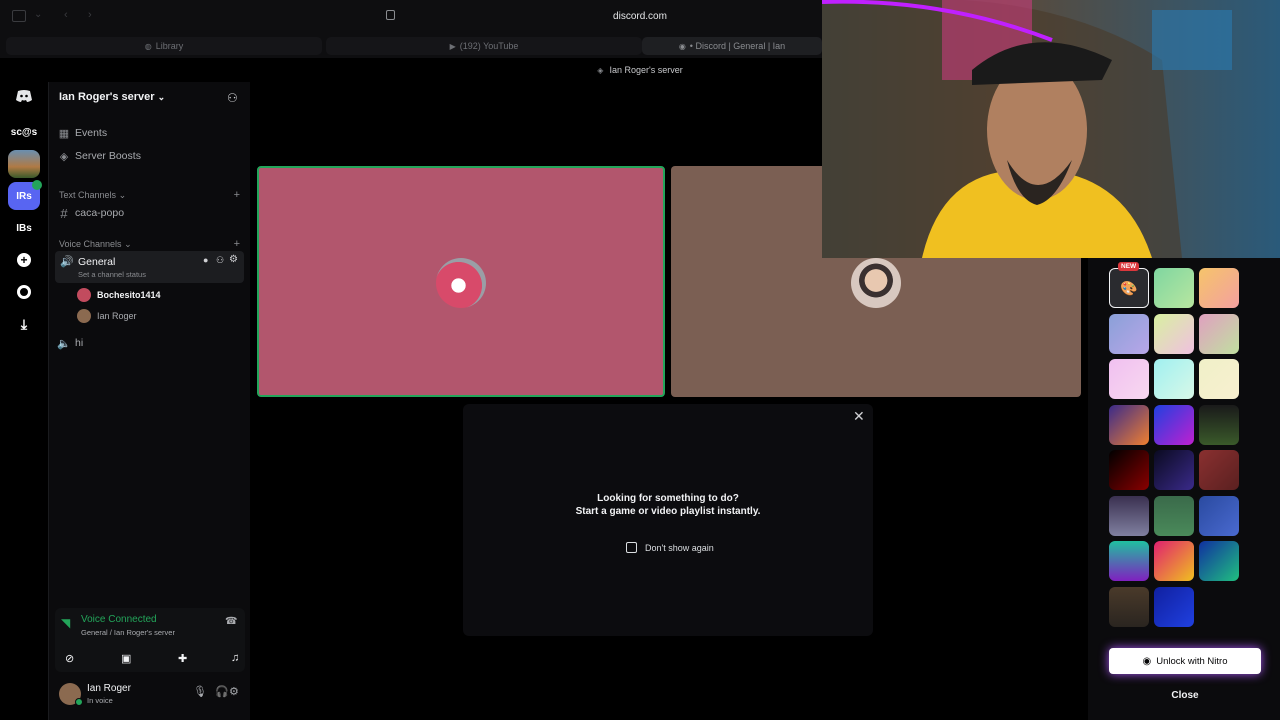  What do you see at coordinates (100, 700) in the screenshot?
I see `user-status: In voice` at bounding box center [100, 700].